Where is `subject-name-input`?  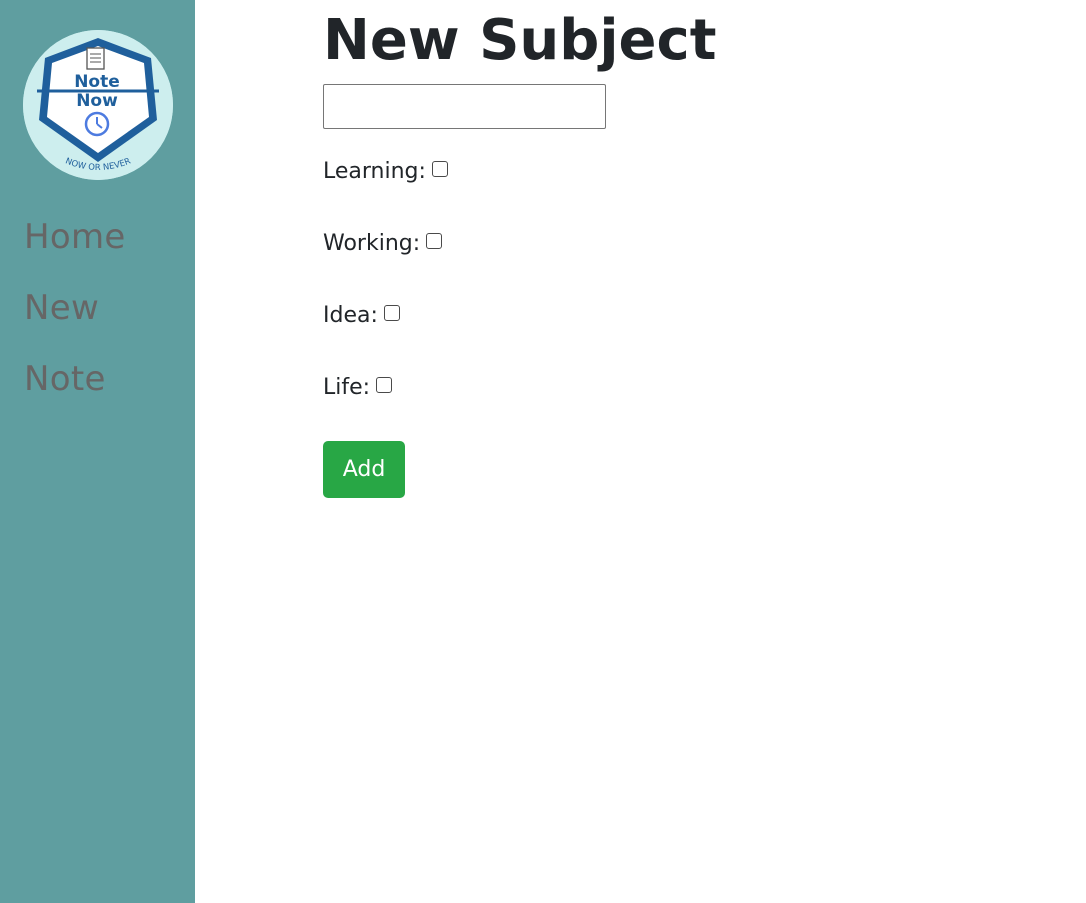
subject-name-input is located at coordinates (464, 106).